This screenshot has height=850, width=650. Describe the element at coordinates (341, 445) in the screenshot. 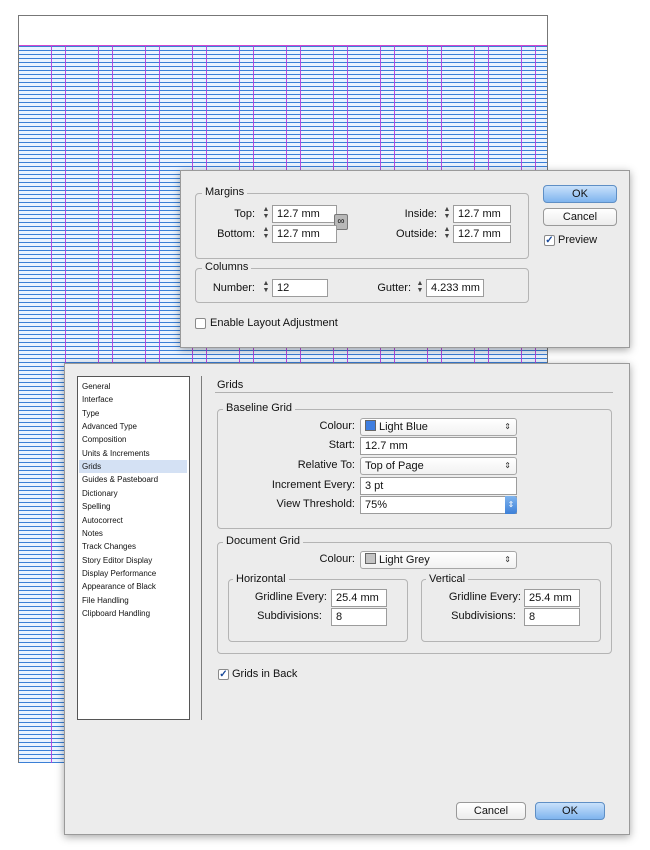

I see `start-label: Start:` at that location.